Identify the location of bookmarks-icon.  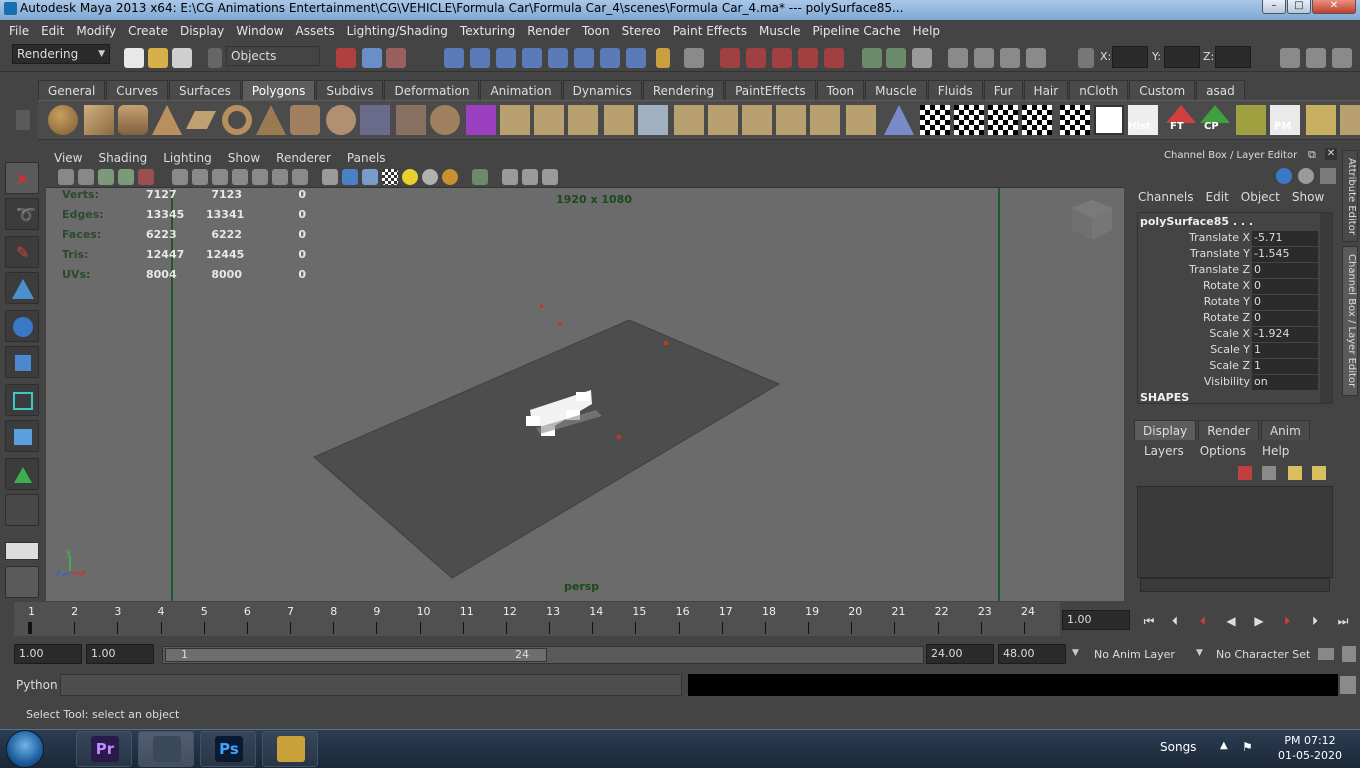
(106, 177).